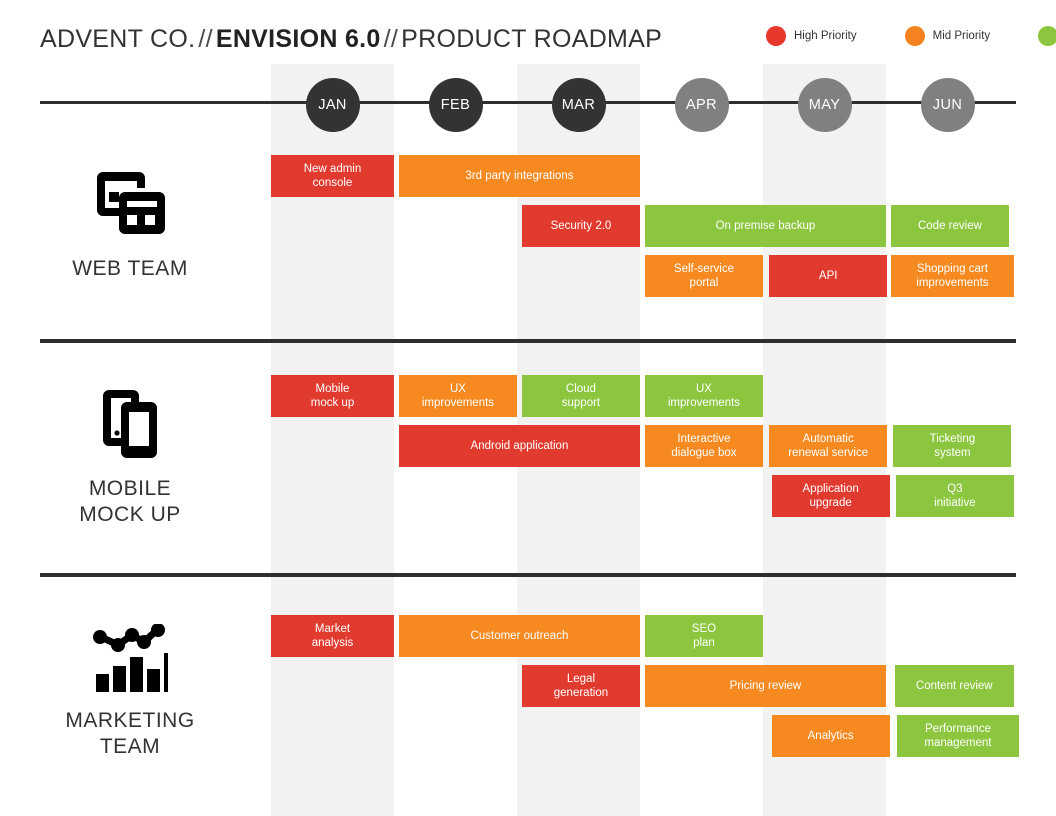 Image resolution: width=1056 pixels, height=816 pixels. I want to click on team-web-team: WEB TEAM, so click(130, 221).